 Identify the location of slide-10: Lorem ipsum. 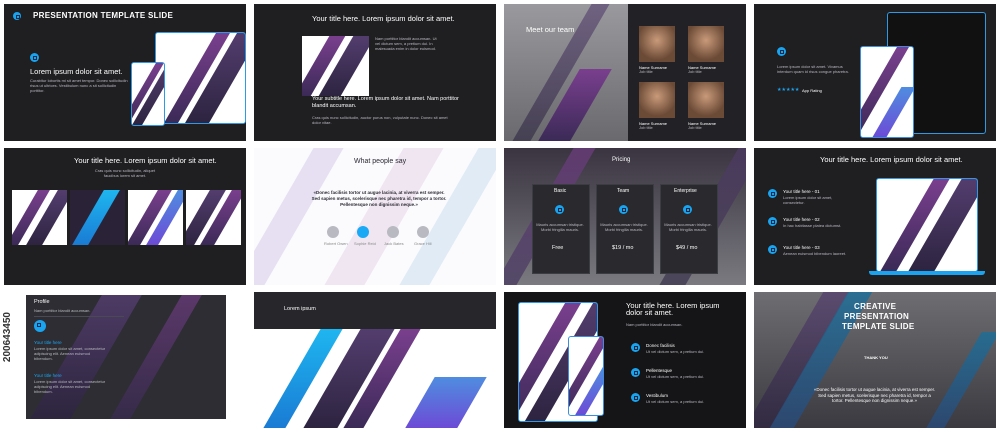
(375, 360).